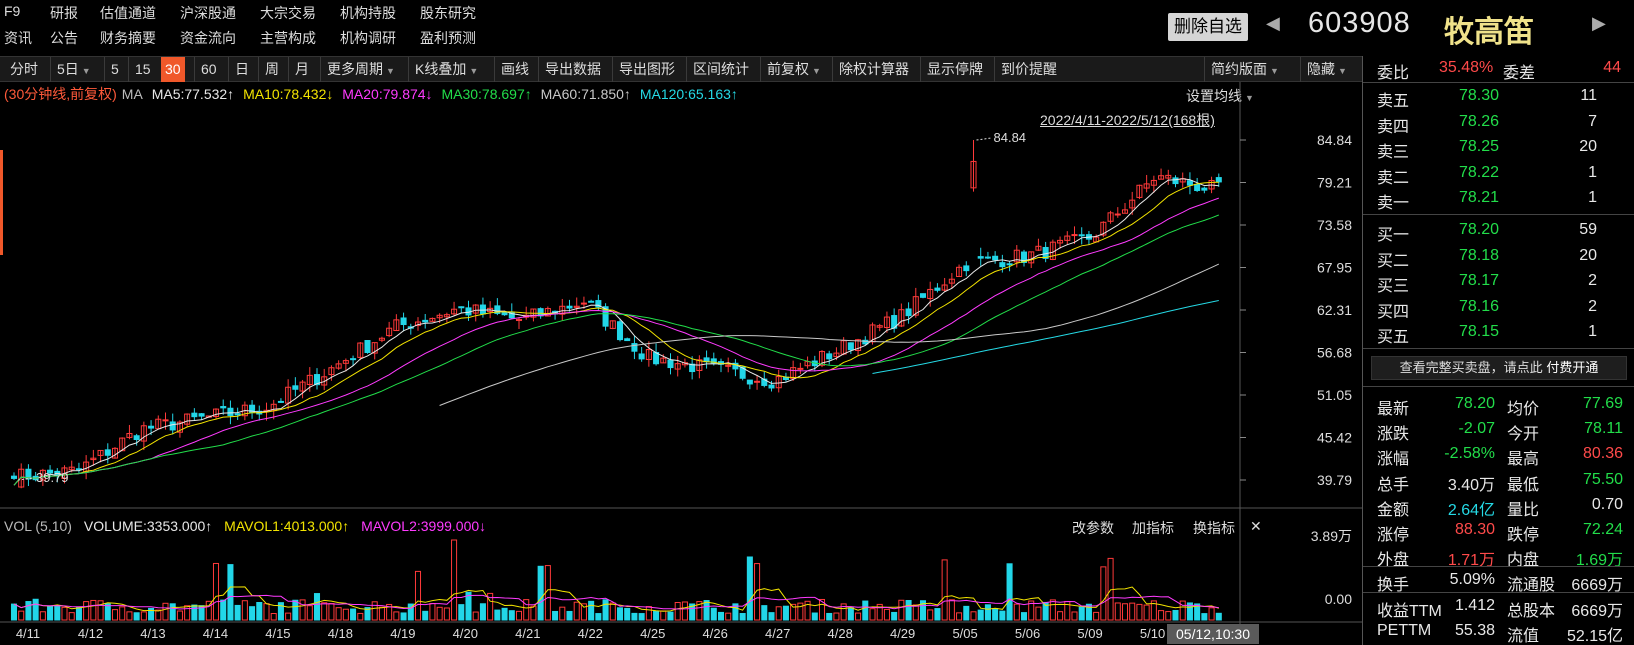  Describe the element at coordinates (1393, 101) in the screenshot. I see `ask-label: 卖五` at that location.